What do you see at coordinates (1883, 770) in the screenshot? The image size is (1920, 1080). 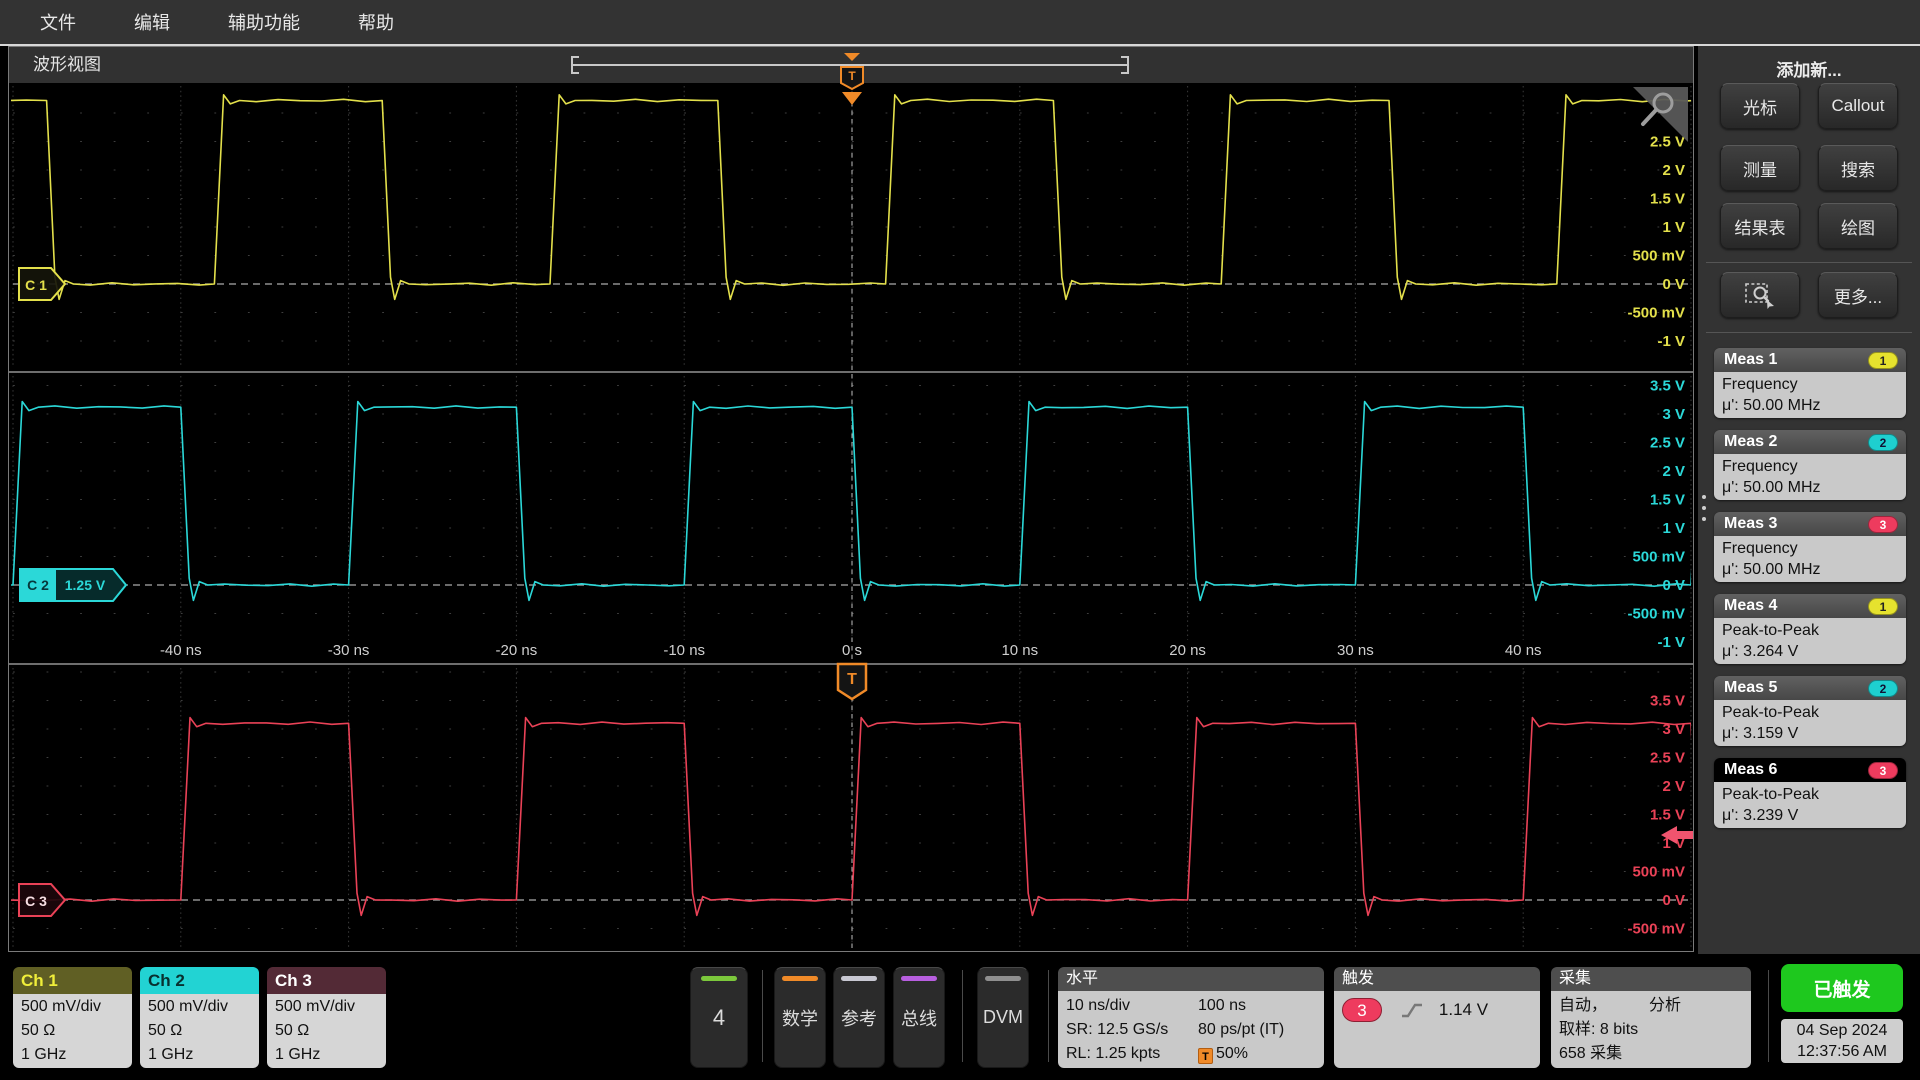 I see `meas-6-source-badge: 3` at bounding box center [1883, 770].